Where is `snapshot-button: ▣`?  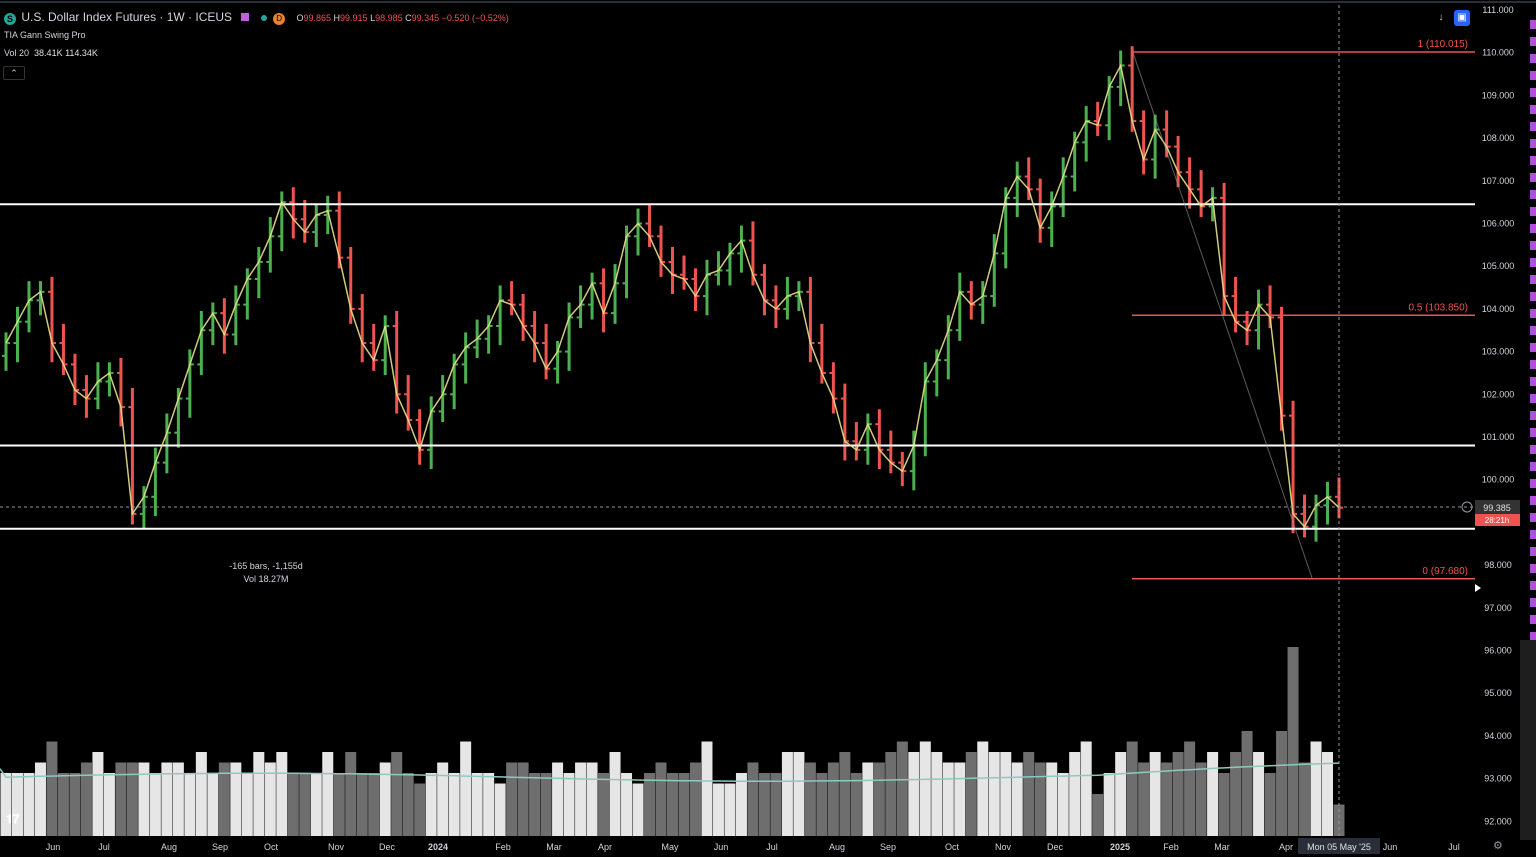 snapshot-button: ▣ is located at coordinates (1462, 18).